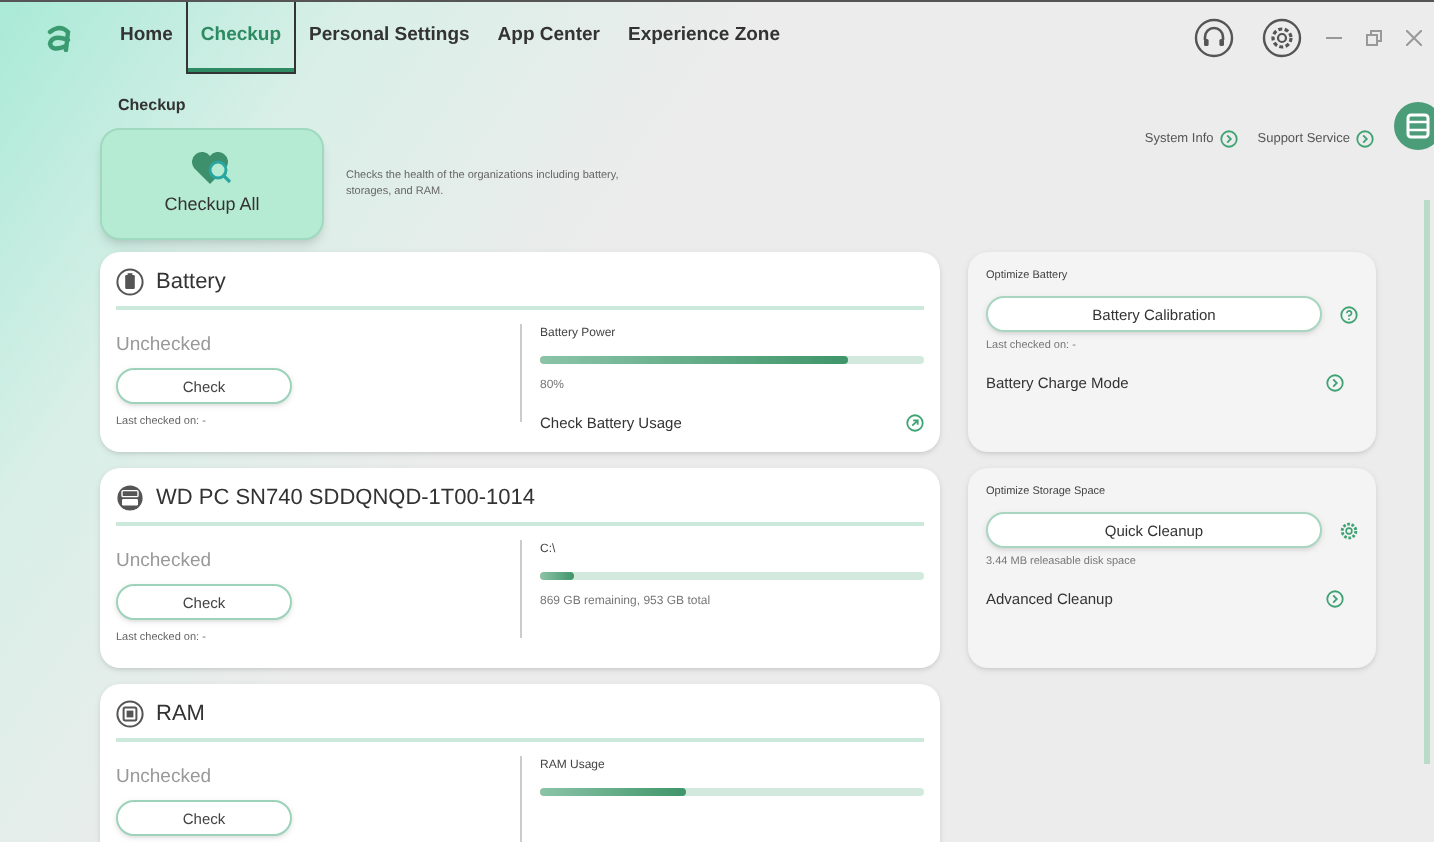 The image size is (1434, 842). Describe the element at coordinates (191, 282) in the screenshot. I see `card-title: Battery` at that location.